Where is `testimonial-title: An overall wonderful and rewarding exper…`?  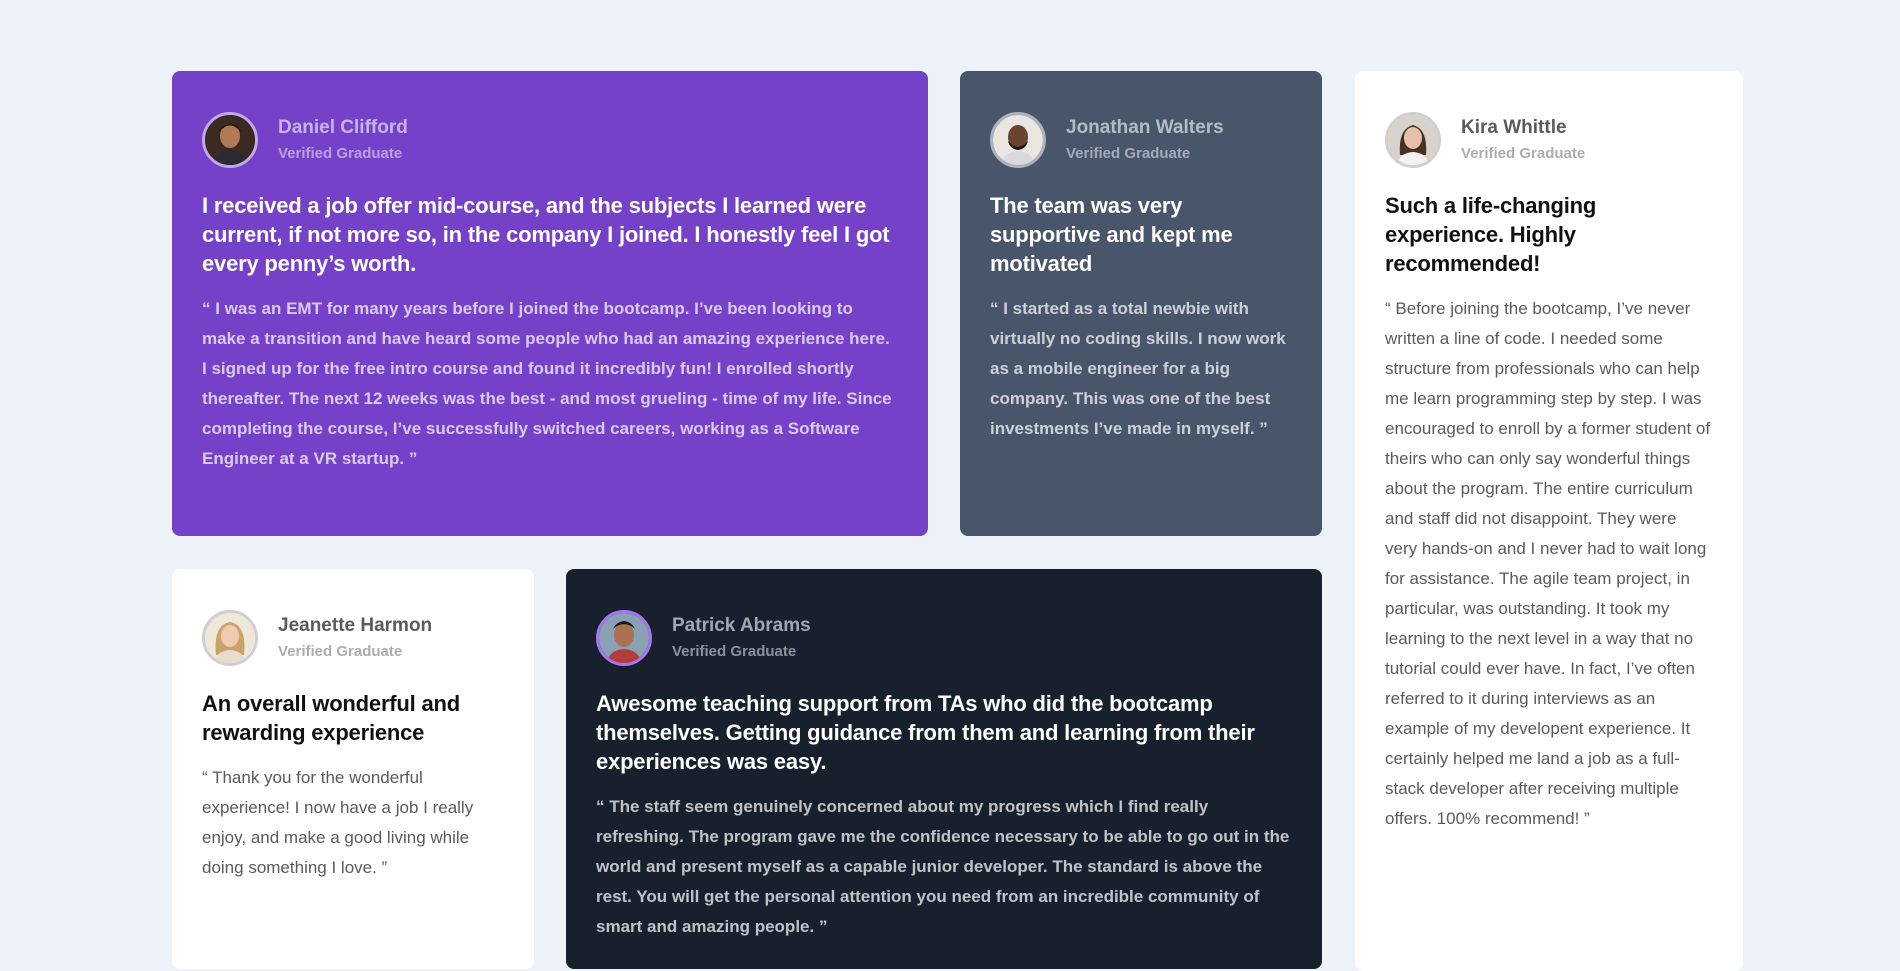
testimonial-title: An overall wonderful and rewarding exper… is located at coordinates (331, 718).